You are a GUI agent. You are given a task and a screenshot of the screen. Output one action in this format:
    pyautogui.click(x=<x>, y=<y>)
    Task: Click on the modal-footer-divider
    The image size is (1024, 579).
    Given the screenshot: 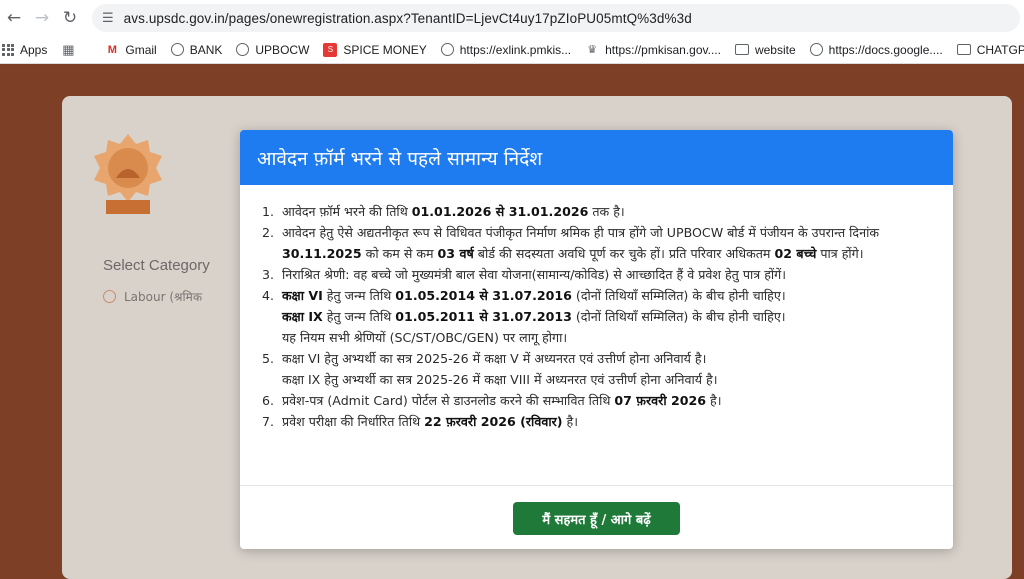 What is the action you would take?
    pyautogui.click(x=596, y=485)
    